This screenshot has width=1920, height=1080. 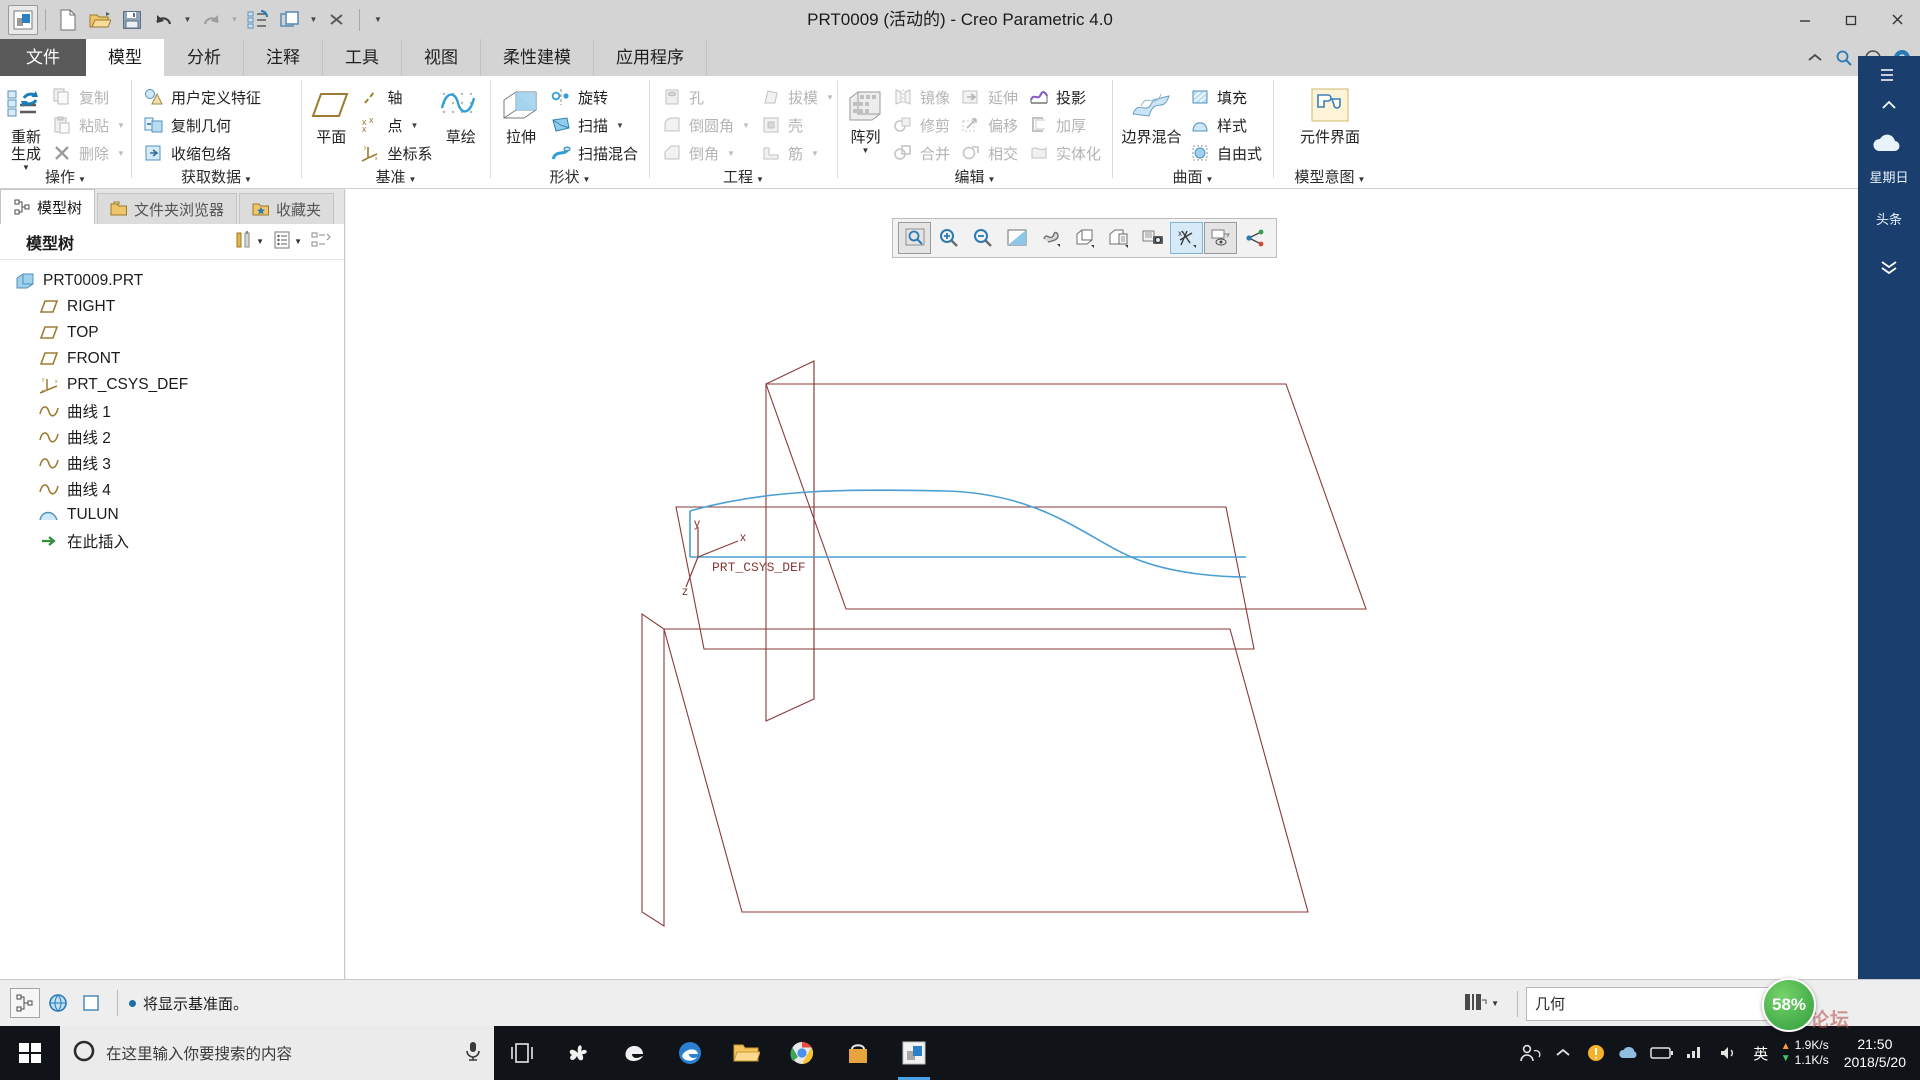 I want to click on delete-caret-icon: ▼, so click(x=121, y=153).